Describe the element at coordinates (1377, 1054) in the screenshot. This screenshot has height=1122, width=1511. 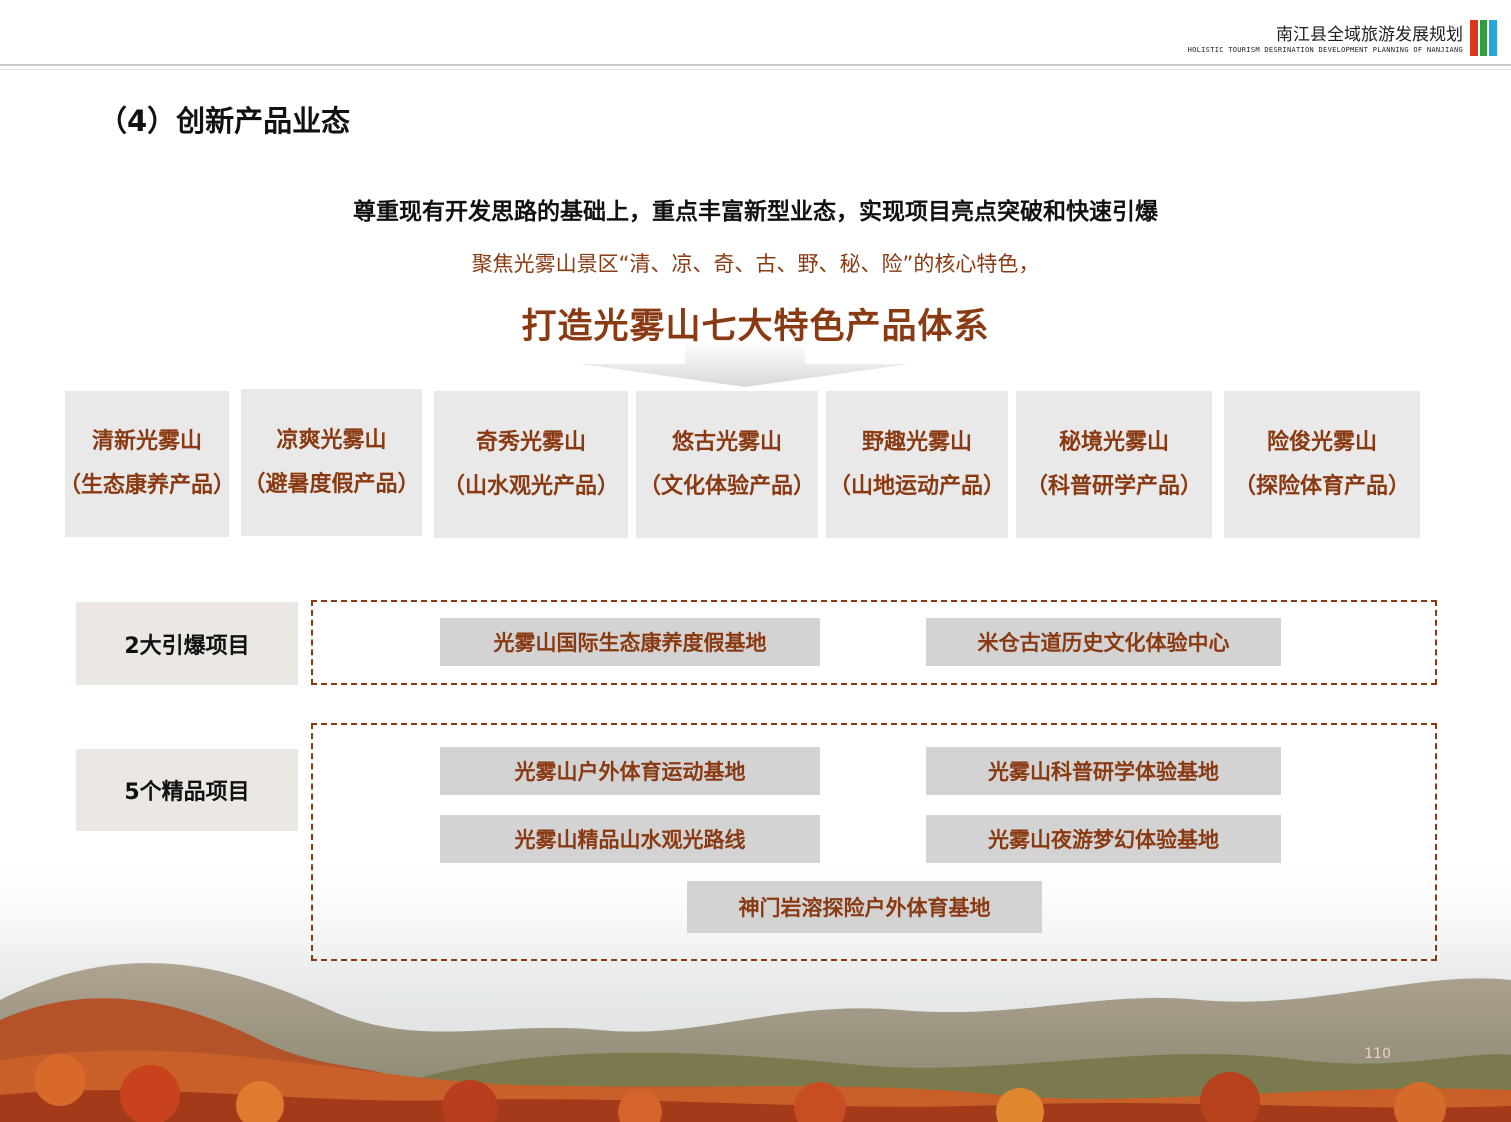
I see `page-number: 110` at that location.